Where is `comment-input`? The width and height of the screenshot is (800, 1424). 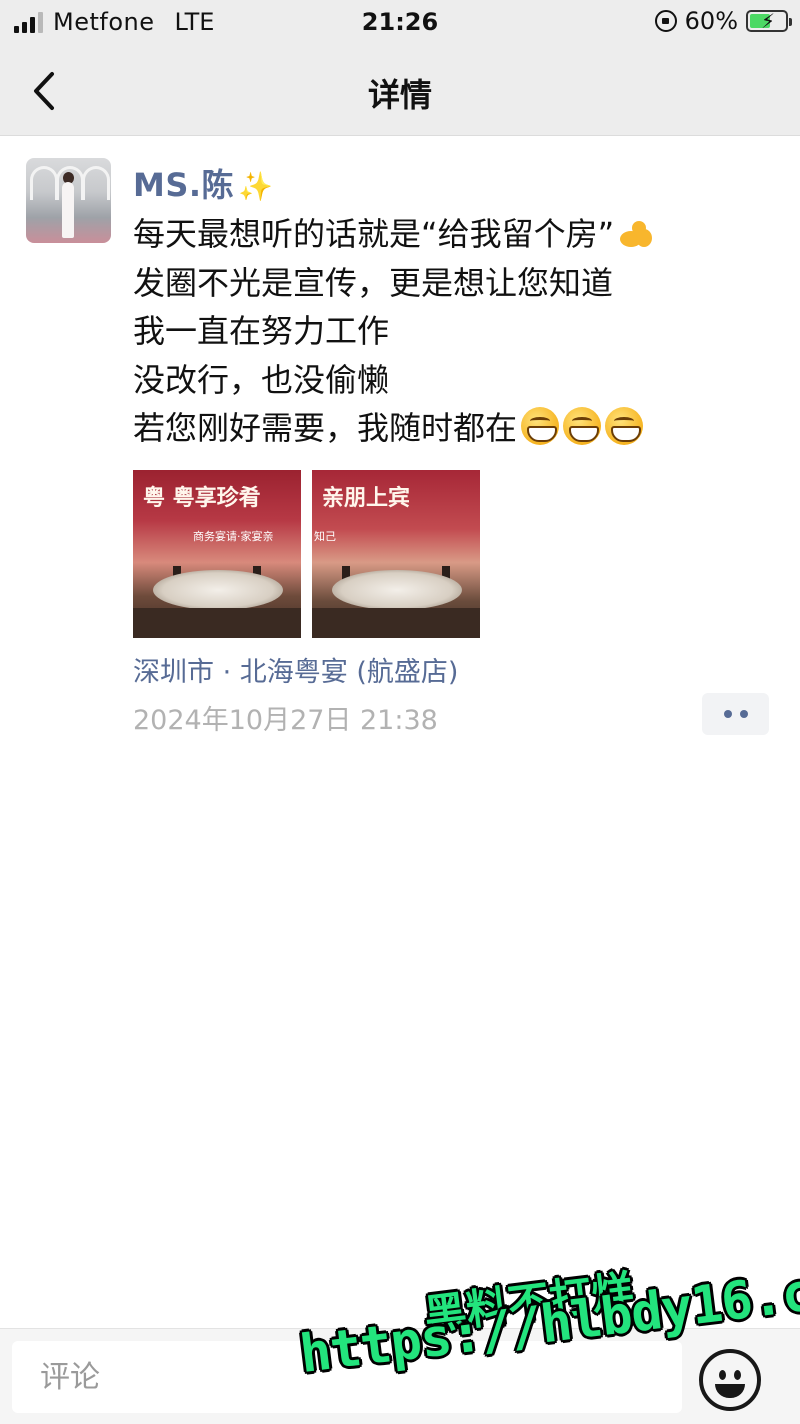 comment-input is located at coordinates (347, 1377).